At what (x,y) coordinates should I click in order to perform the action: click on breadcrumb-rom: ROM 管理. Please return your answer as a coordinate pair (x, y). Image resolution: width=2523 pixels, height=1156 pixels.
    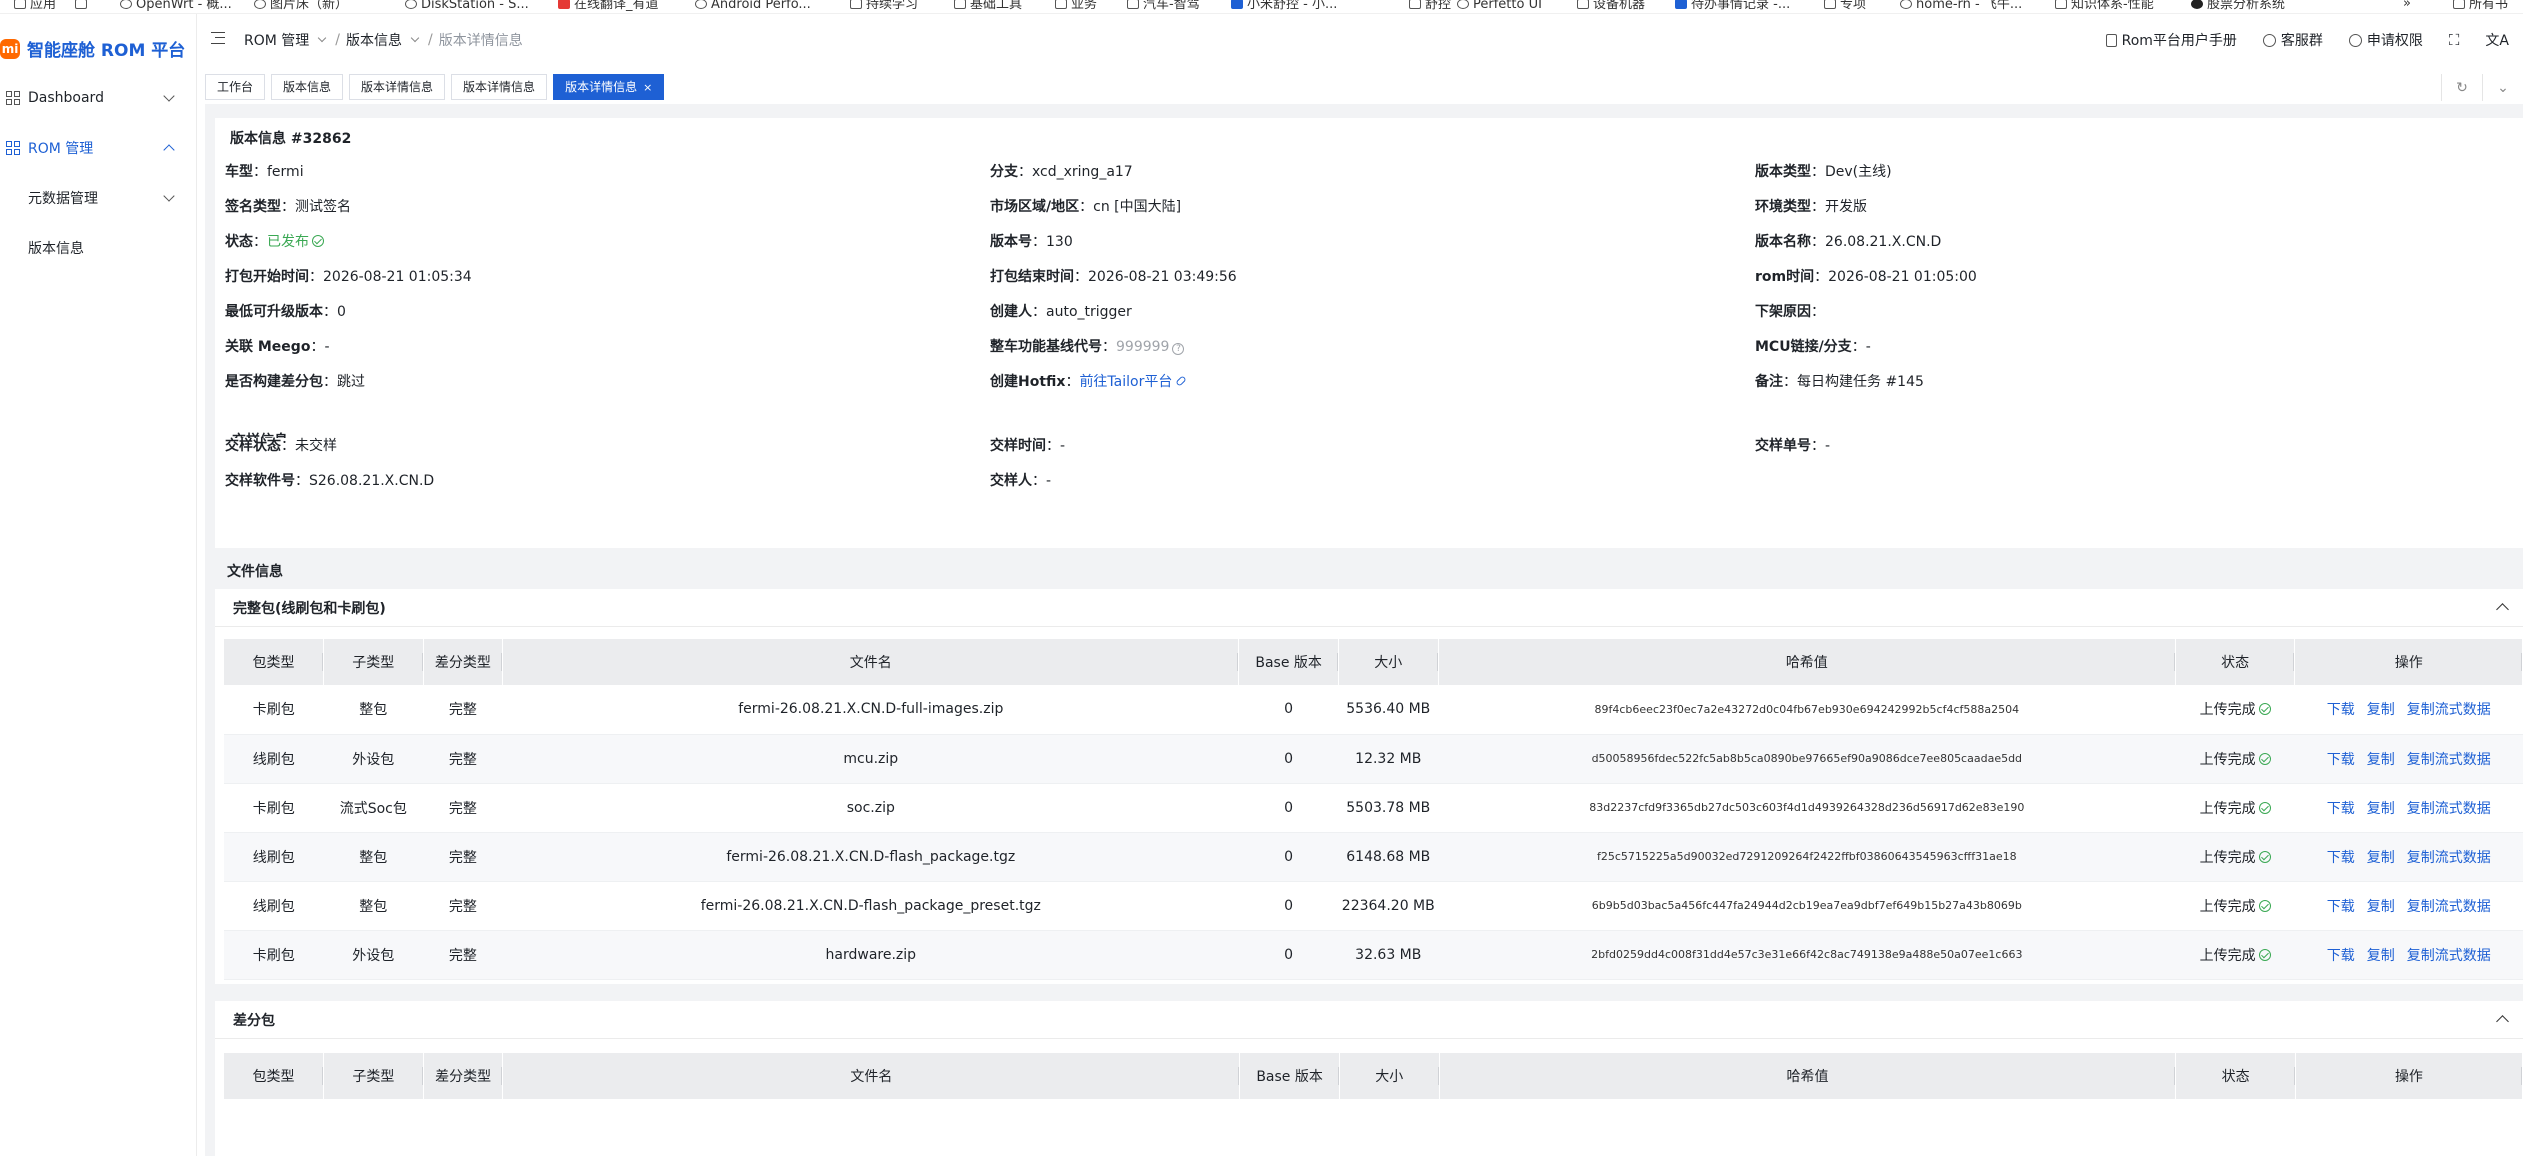
    Looking at the image, I should click on (276, 40).